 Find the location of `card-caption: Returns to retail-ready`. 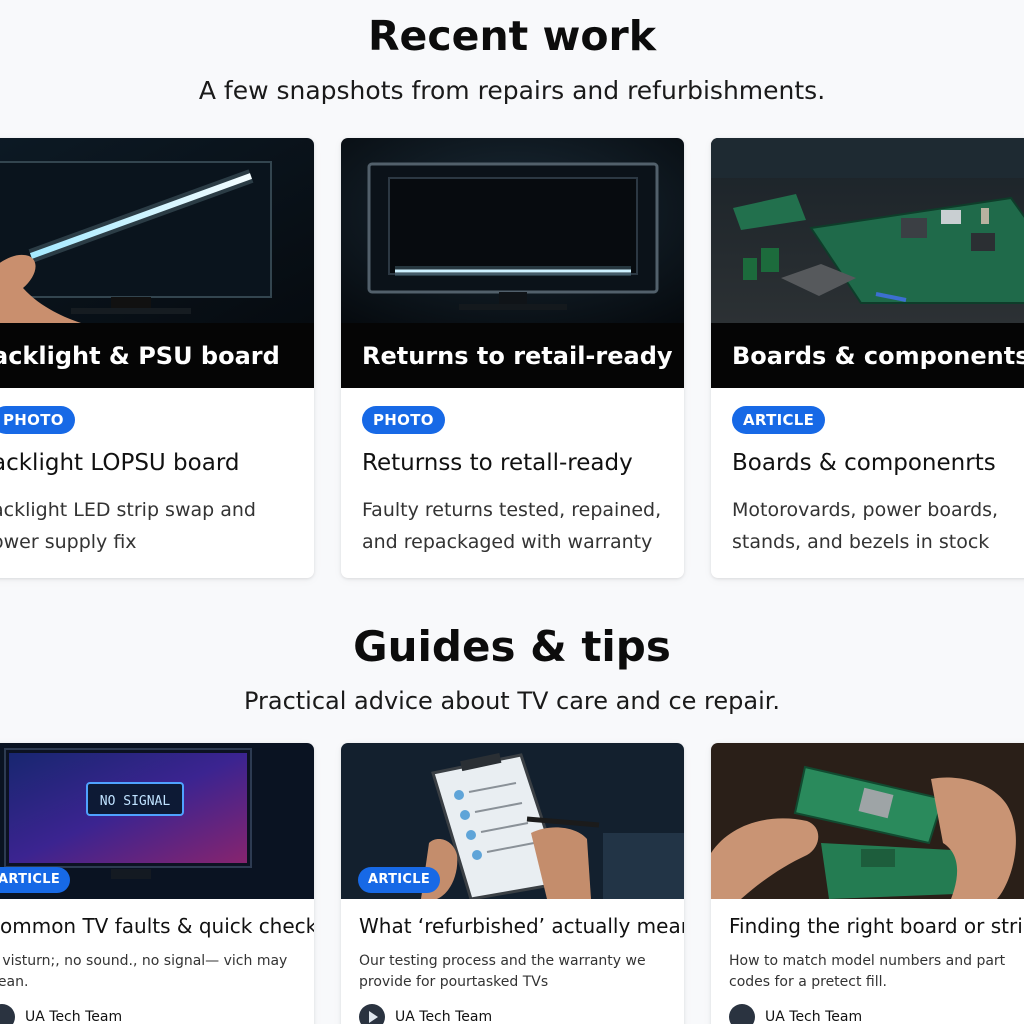

card-caption: Returns to retail-ready is located at coordinates (512, 355).